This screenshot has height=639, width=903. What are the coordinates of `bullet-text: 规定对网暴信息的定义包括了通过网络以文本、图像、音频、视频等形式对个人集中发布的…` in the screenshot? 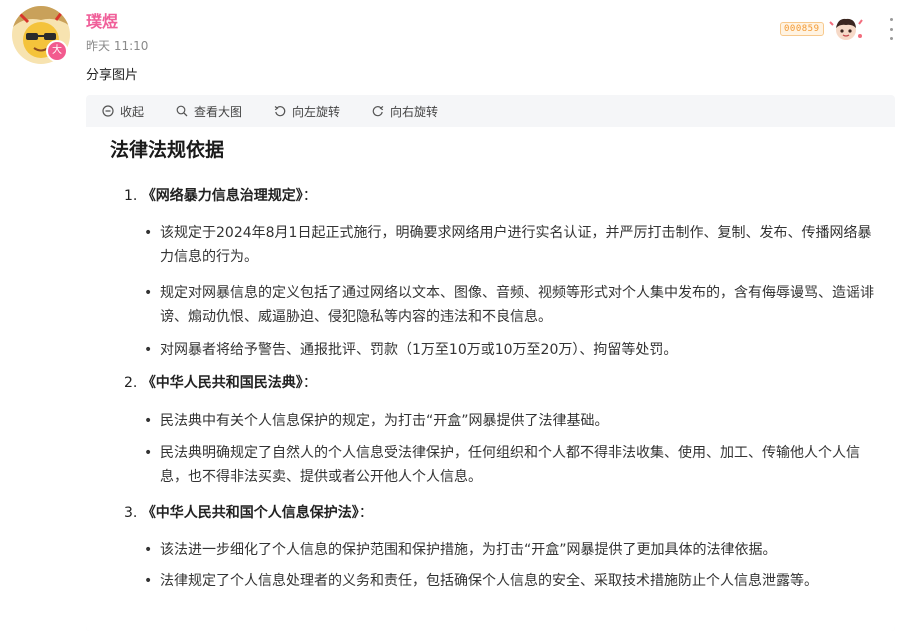 It's located at (517, 305).